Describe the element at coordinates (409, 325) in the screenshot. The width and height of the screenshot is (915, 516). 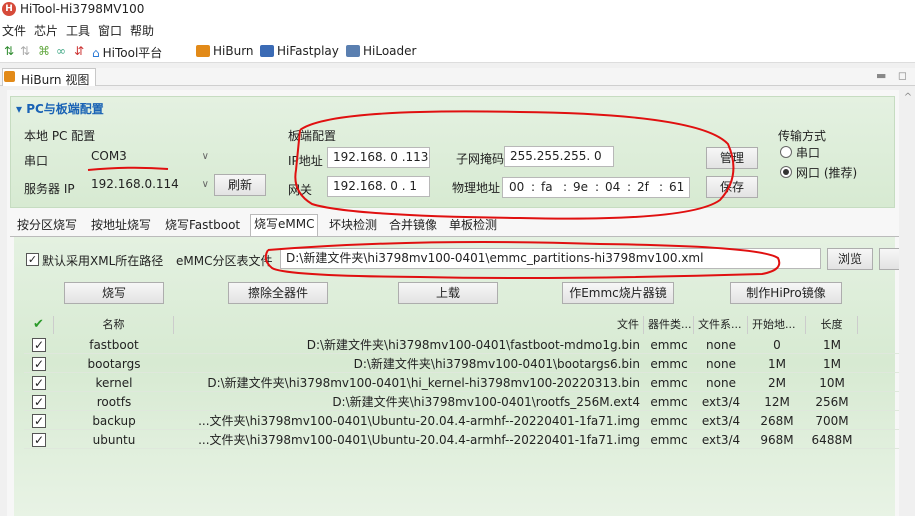
I see `header-file: 文件` at that location.